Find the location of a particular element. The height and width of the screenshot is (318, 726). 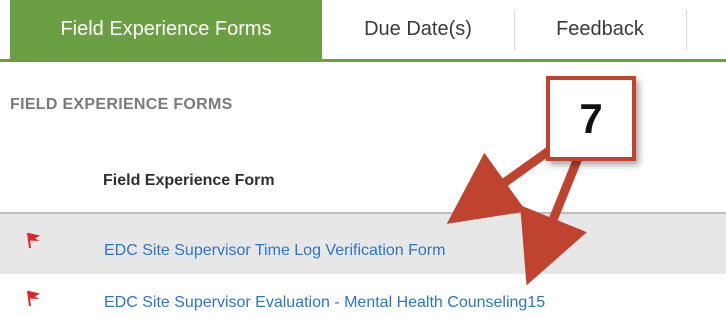

tab-field-experience-forms: Field Experience Forms is located at coordinates (166, 29).